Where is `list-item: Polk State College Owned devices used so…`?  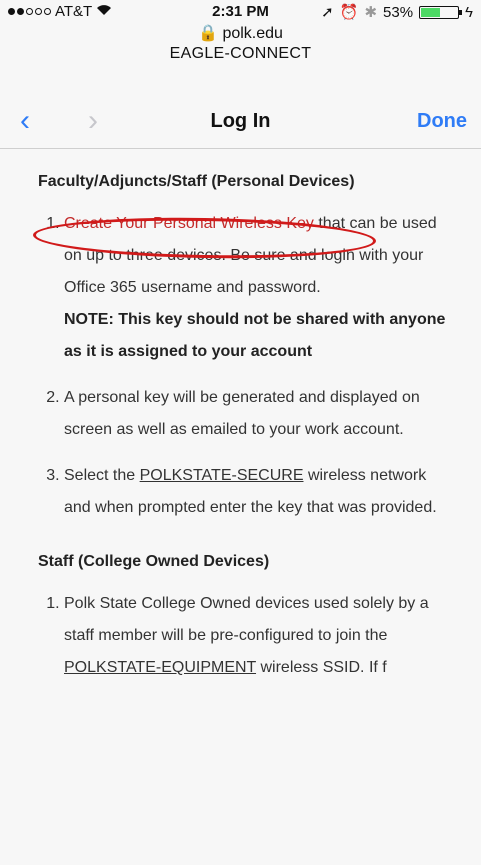
list-item: Polk State College Owned devices used so… is located at coordinates (260, 636).